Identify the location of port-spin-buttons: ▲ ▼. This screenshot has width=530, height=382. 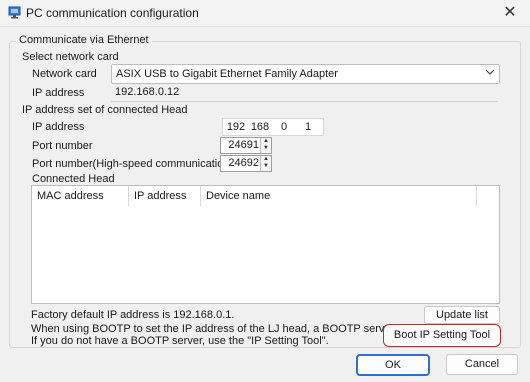
(265, 145).